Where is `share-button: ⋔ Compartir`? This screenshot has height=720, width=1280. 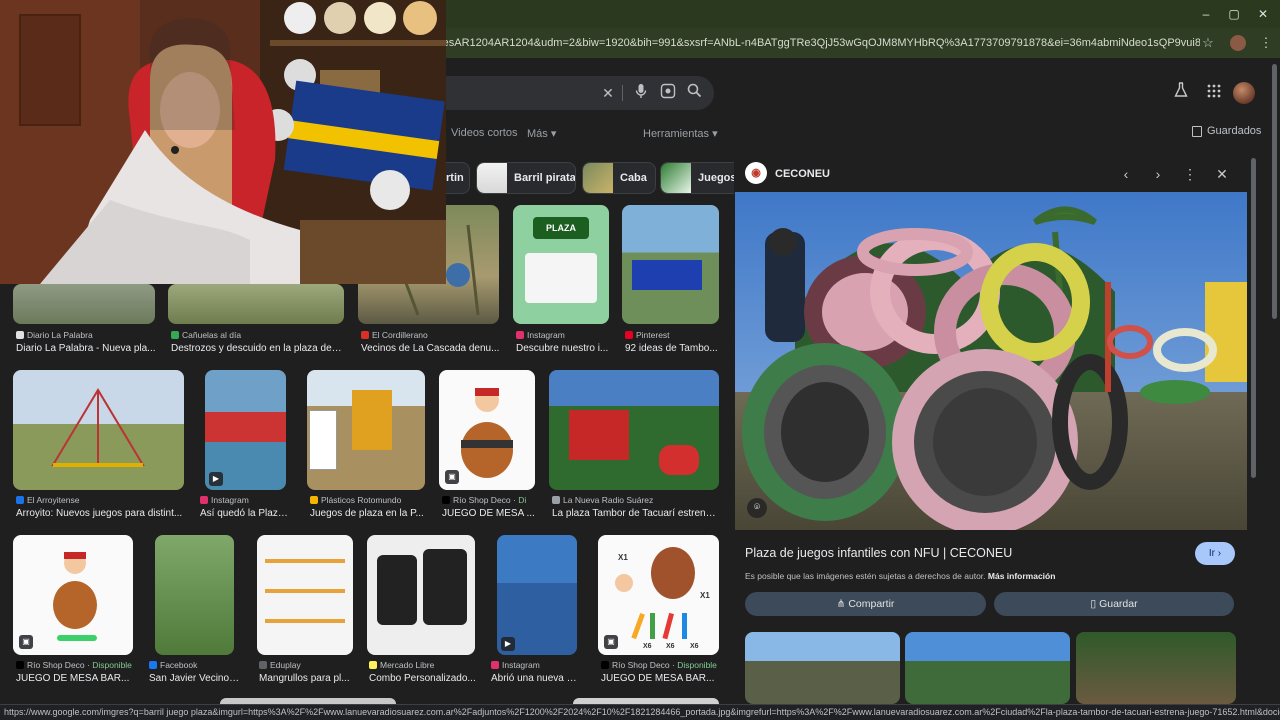 share-button: ⋔ Compartir is located at coordinates (865, 604).